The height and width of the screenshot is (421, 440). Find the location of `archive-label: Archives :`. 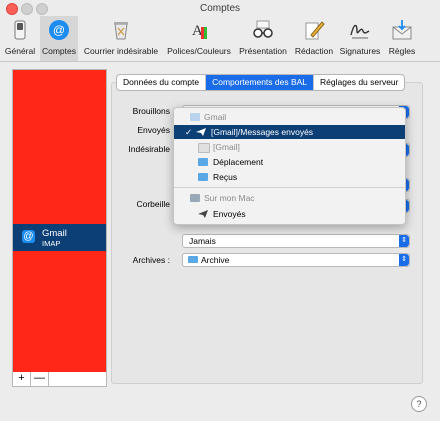

archive-label: Archives : is located at coordinates (151, 260).